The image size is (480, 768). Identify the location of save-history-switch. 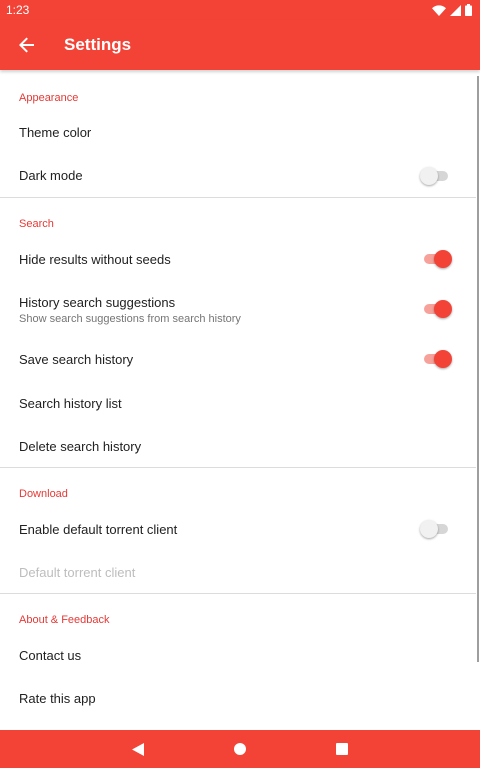
(436, 359).